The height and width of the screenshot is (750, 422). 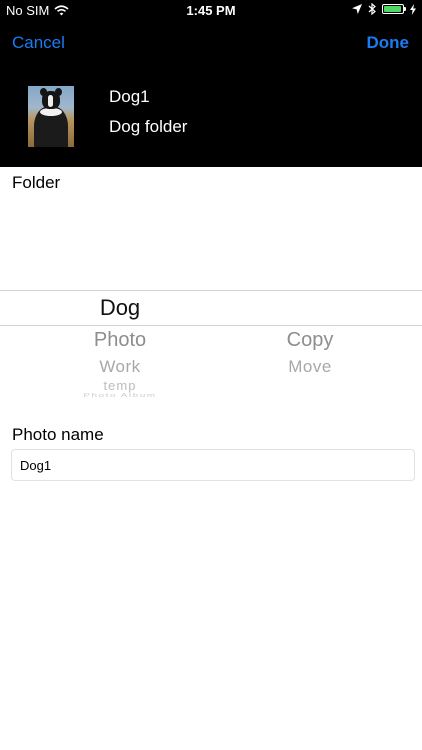 What do you see at coordinates (405, 9) in the screenshot?
I see `battery-tip` at bounding box center [405, 9].